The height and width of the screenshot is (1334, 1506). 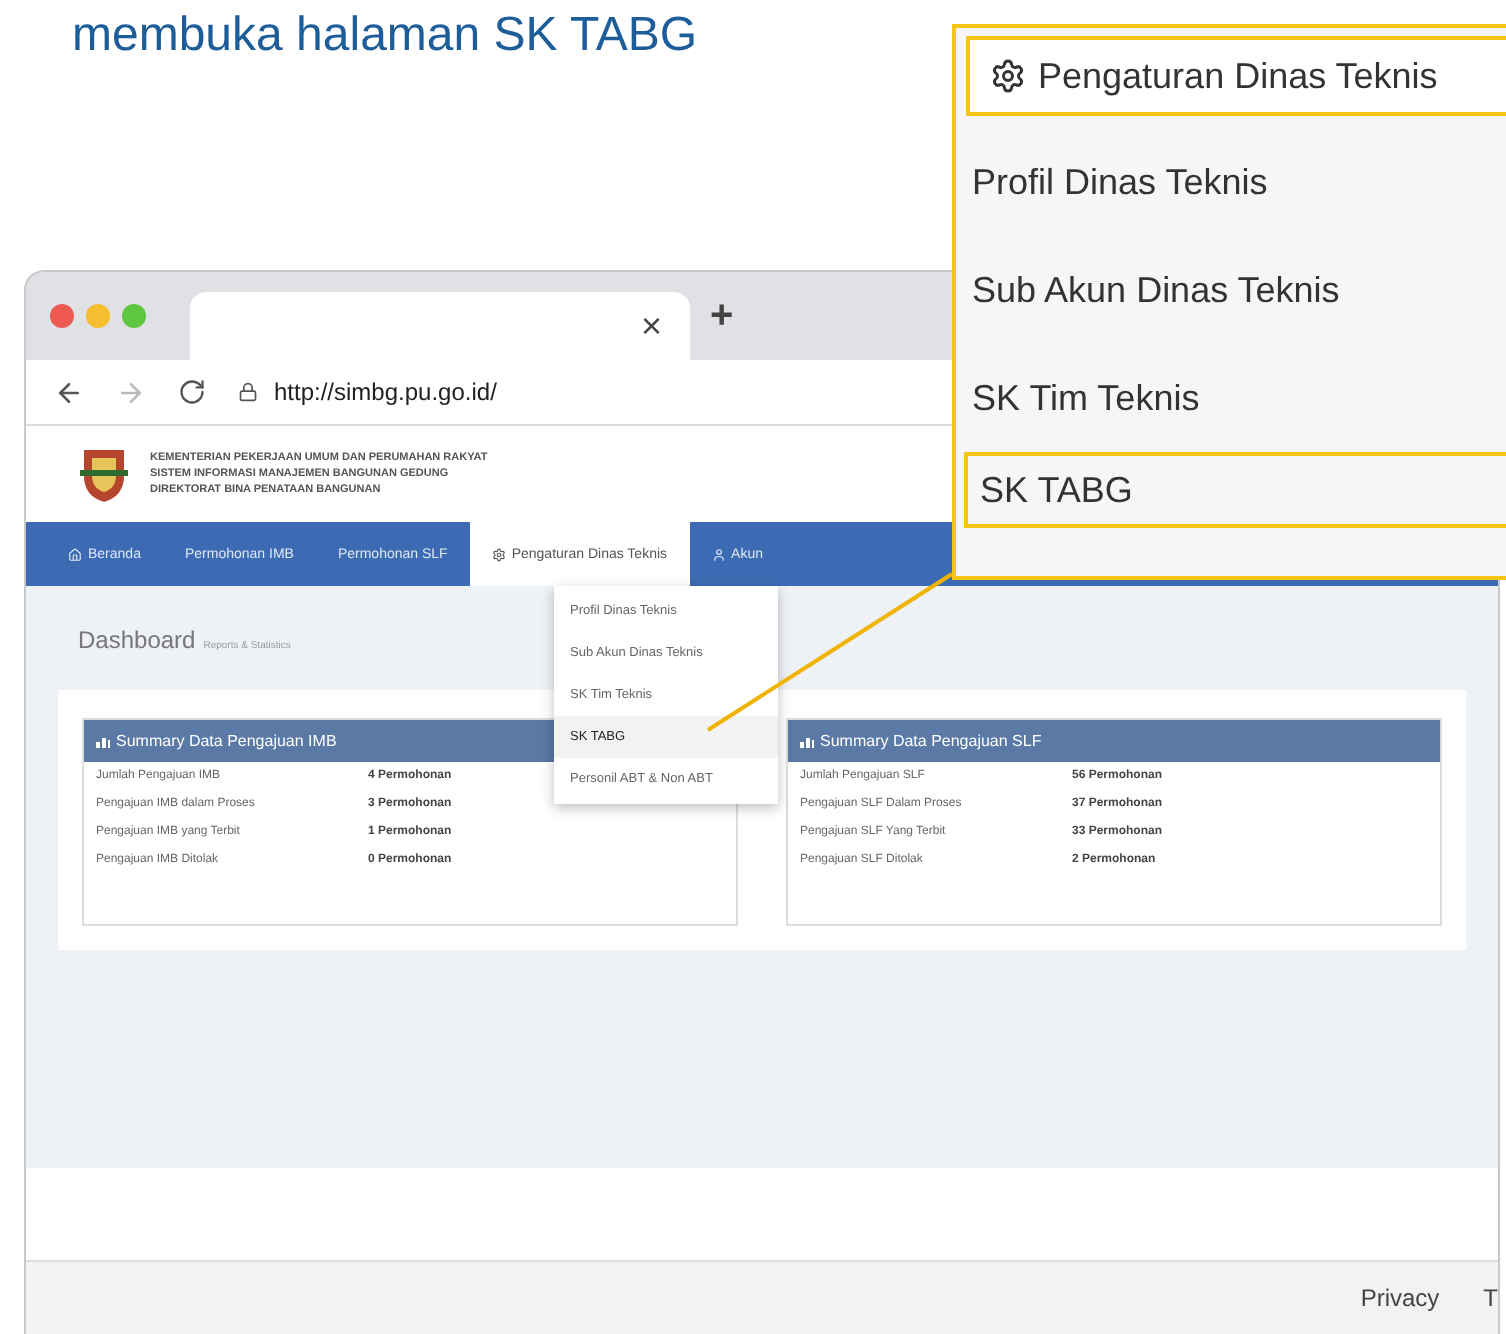 I want to click on close-tab-button: ×, so click(x=651, y=326).